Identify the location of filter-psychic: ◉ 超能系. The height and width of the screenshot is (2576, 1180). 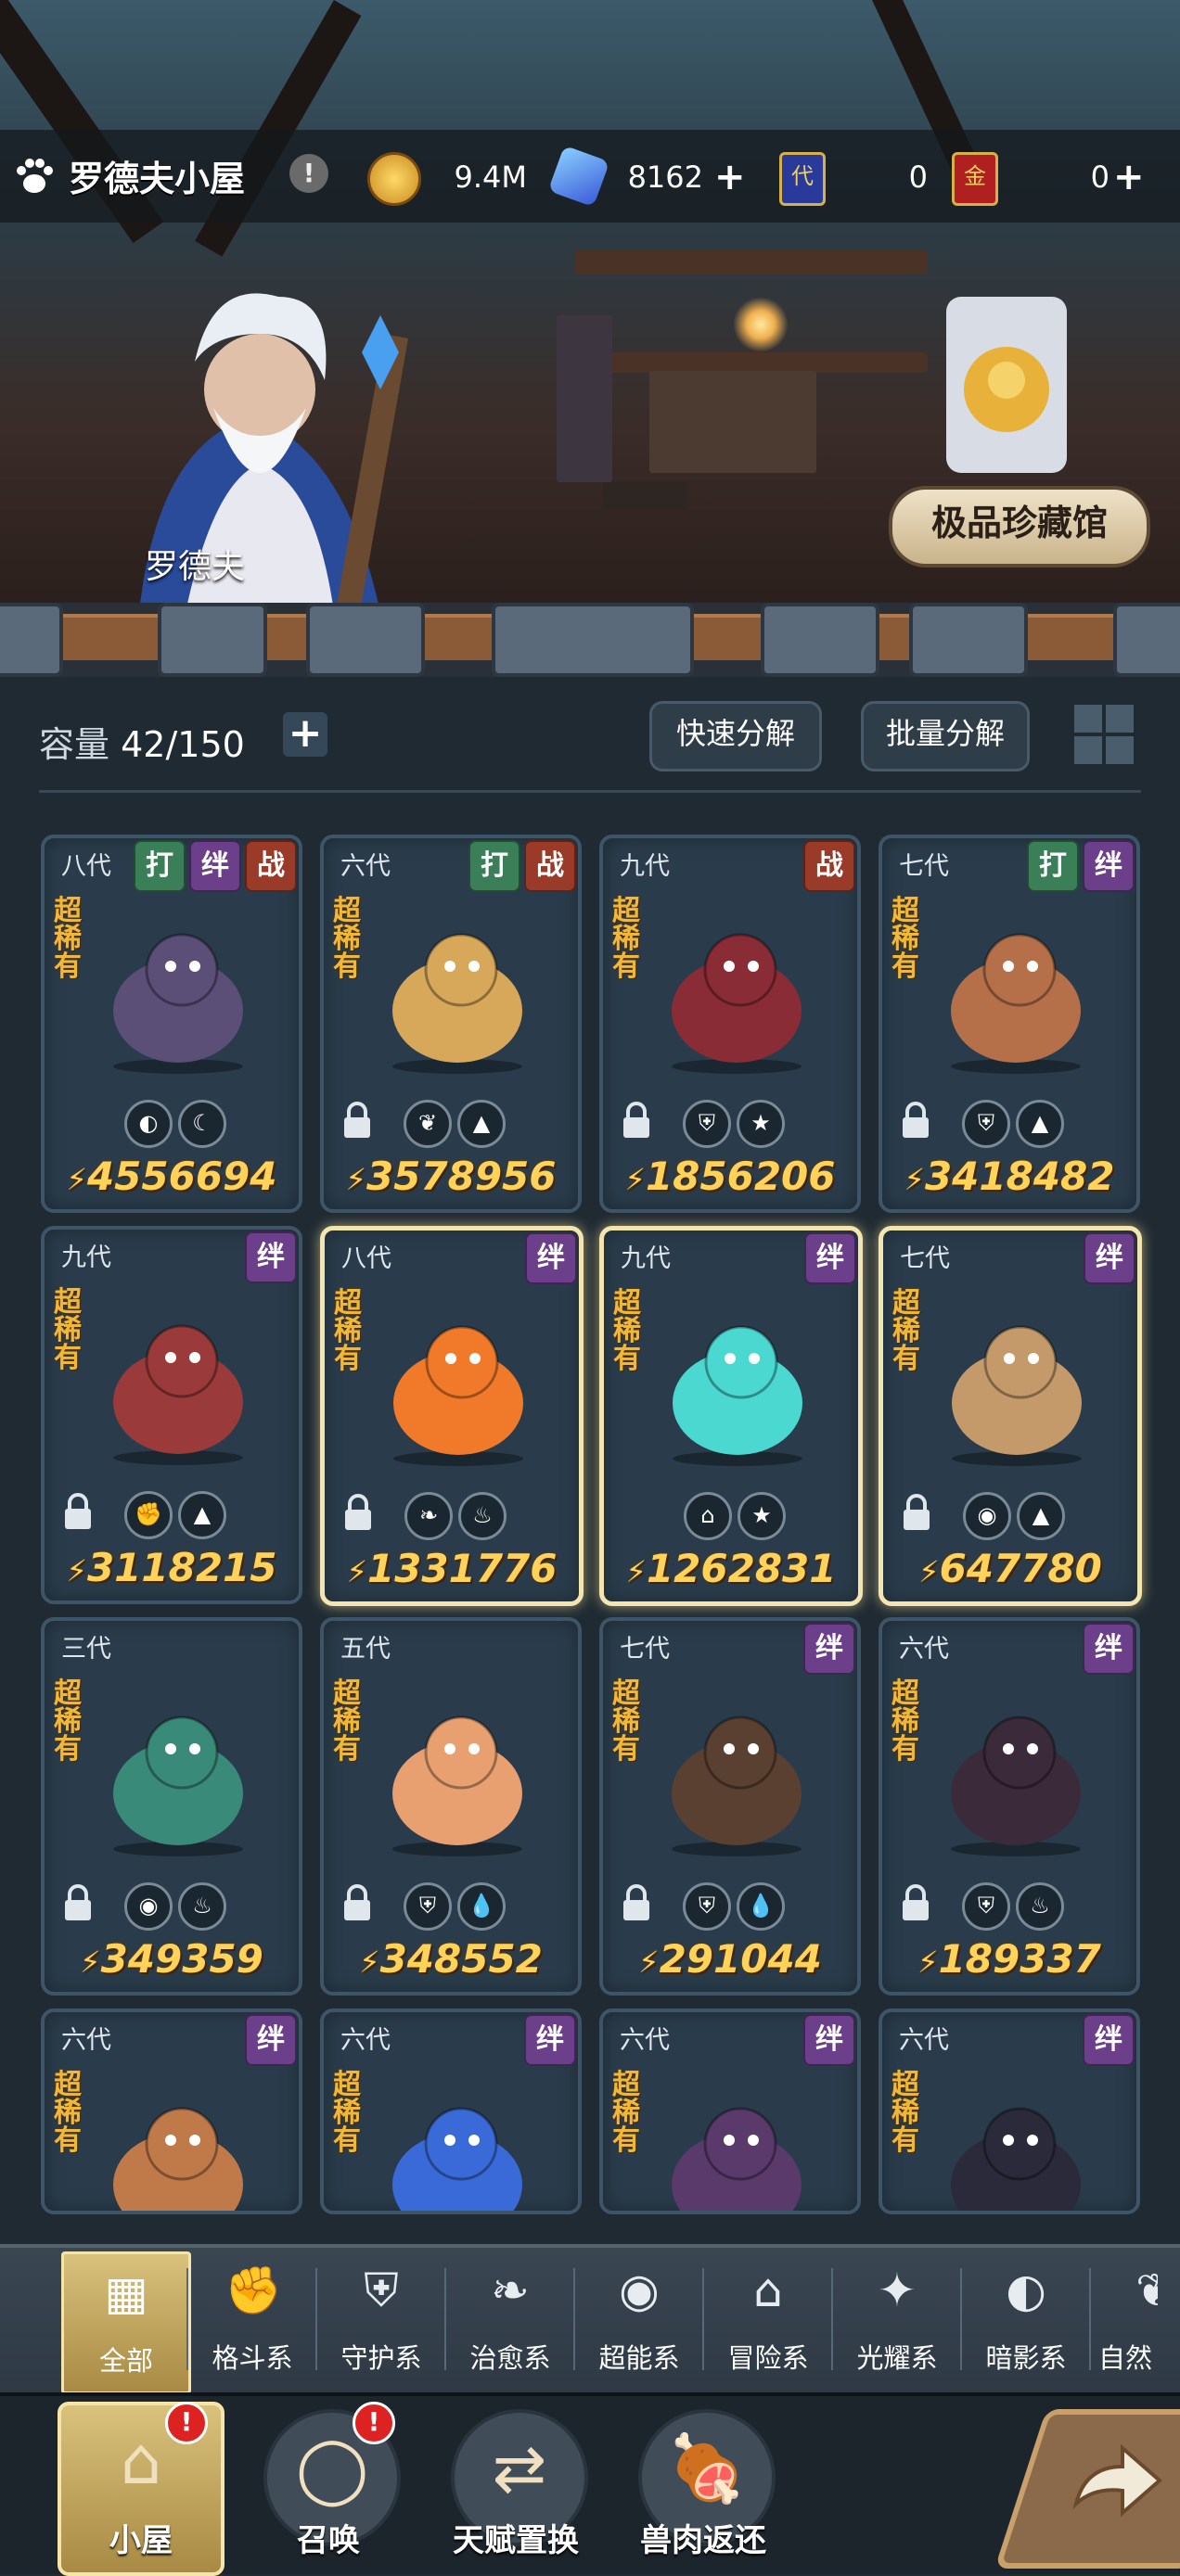
(639, 2320).